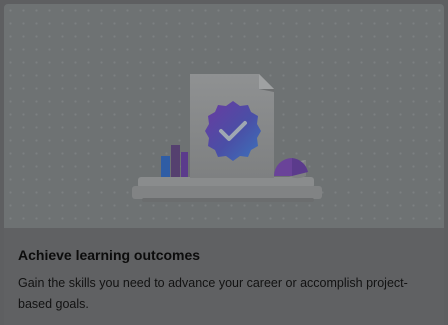 This screenshot has height=325, width=448. What do you see at coordinates (109, 255) in the screenshot?
I see `card-title: Achieve learning outcomes` at bounding box center [109, 255].